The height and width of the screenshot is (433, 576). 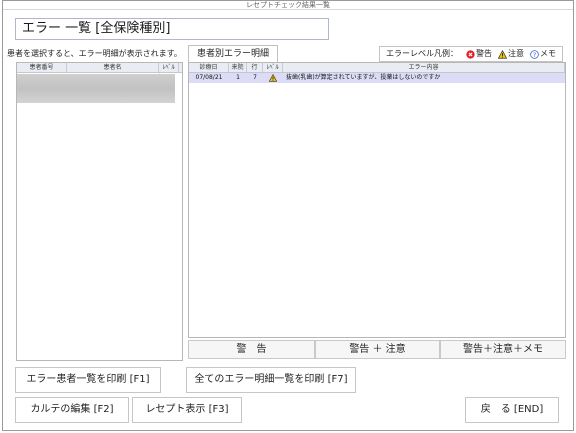 What do you see at coordinates (172, 29) in the screenshot?
I see `page-title: エラー 一覧 [全保険種別]` at bounding box center [172, 29].